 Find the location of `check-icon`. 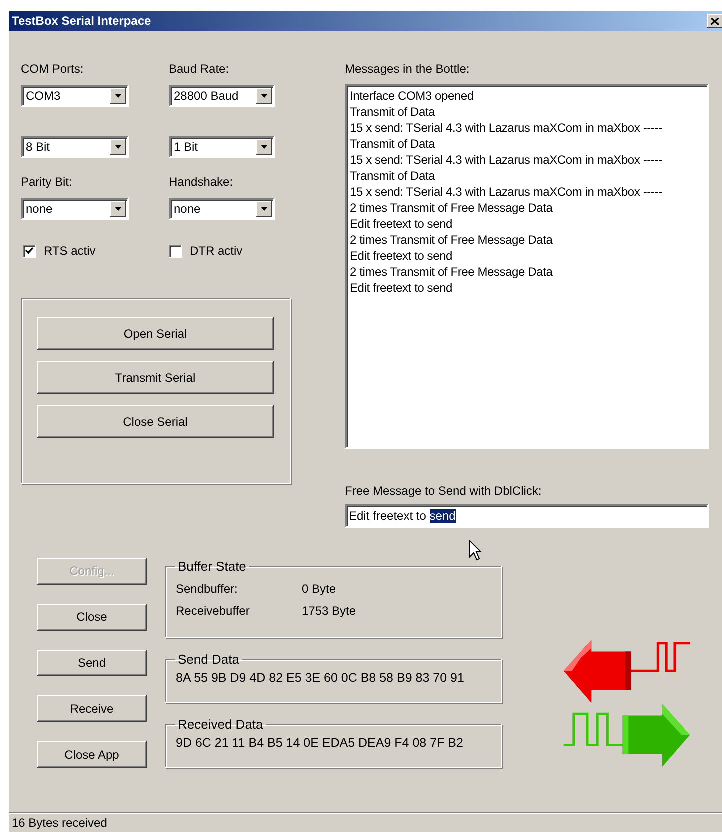

check-icon is located at coordinates (29, 251).